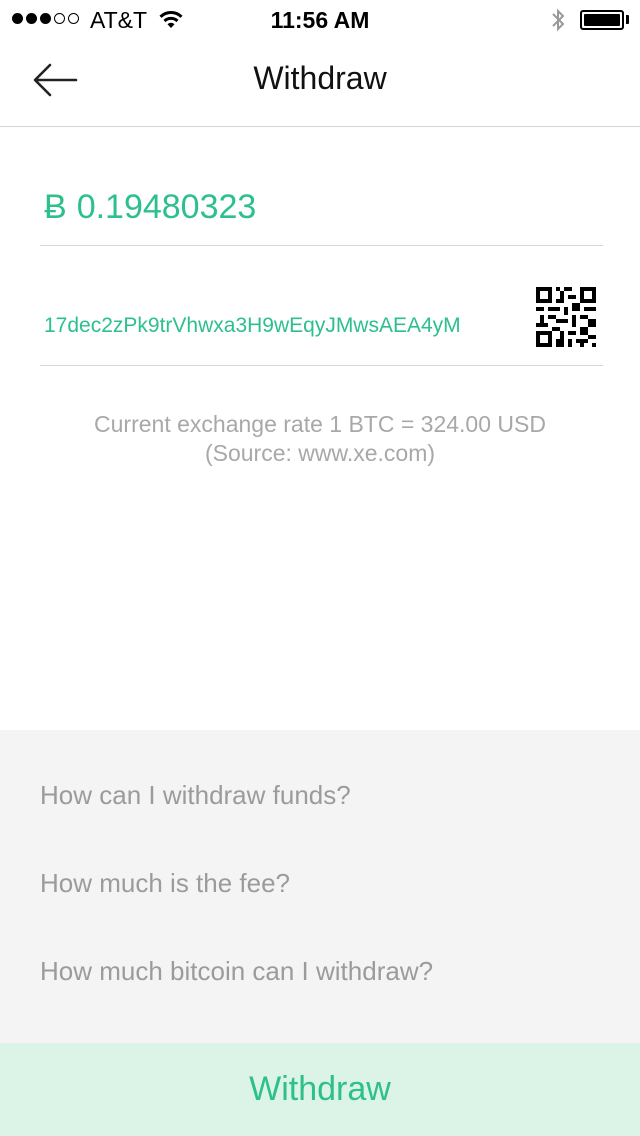 The image size is (640, 1136). Describe the element at coordinates (558, 22) in the screenshot. I see `bluetooth-icon` at that location.